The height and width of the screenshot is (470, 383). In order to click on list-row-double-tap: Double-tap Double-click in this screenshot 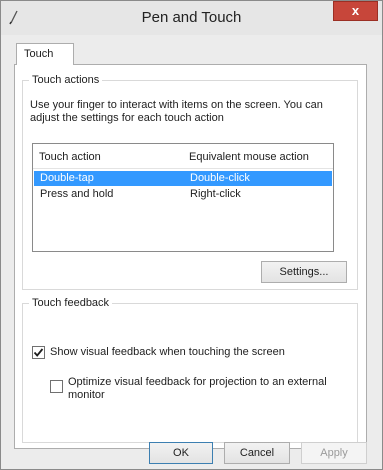, I will do `click(183, 178)`.